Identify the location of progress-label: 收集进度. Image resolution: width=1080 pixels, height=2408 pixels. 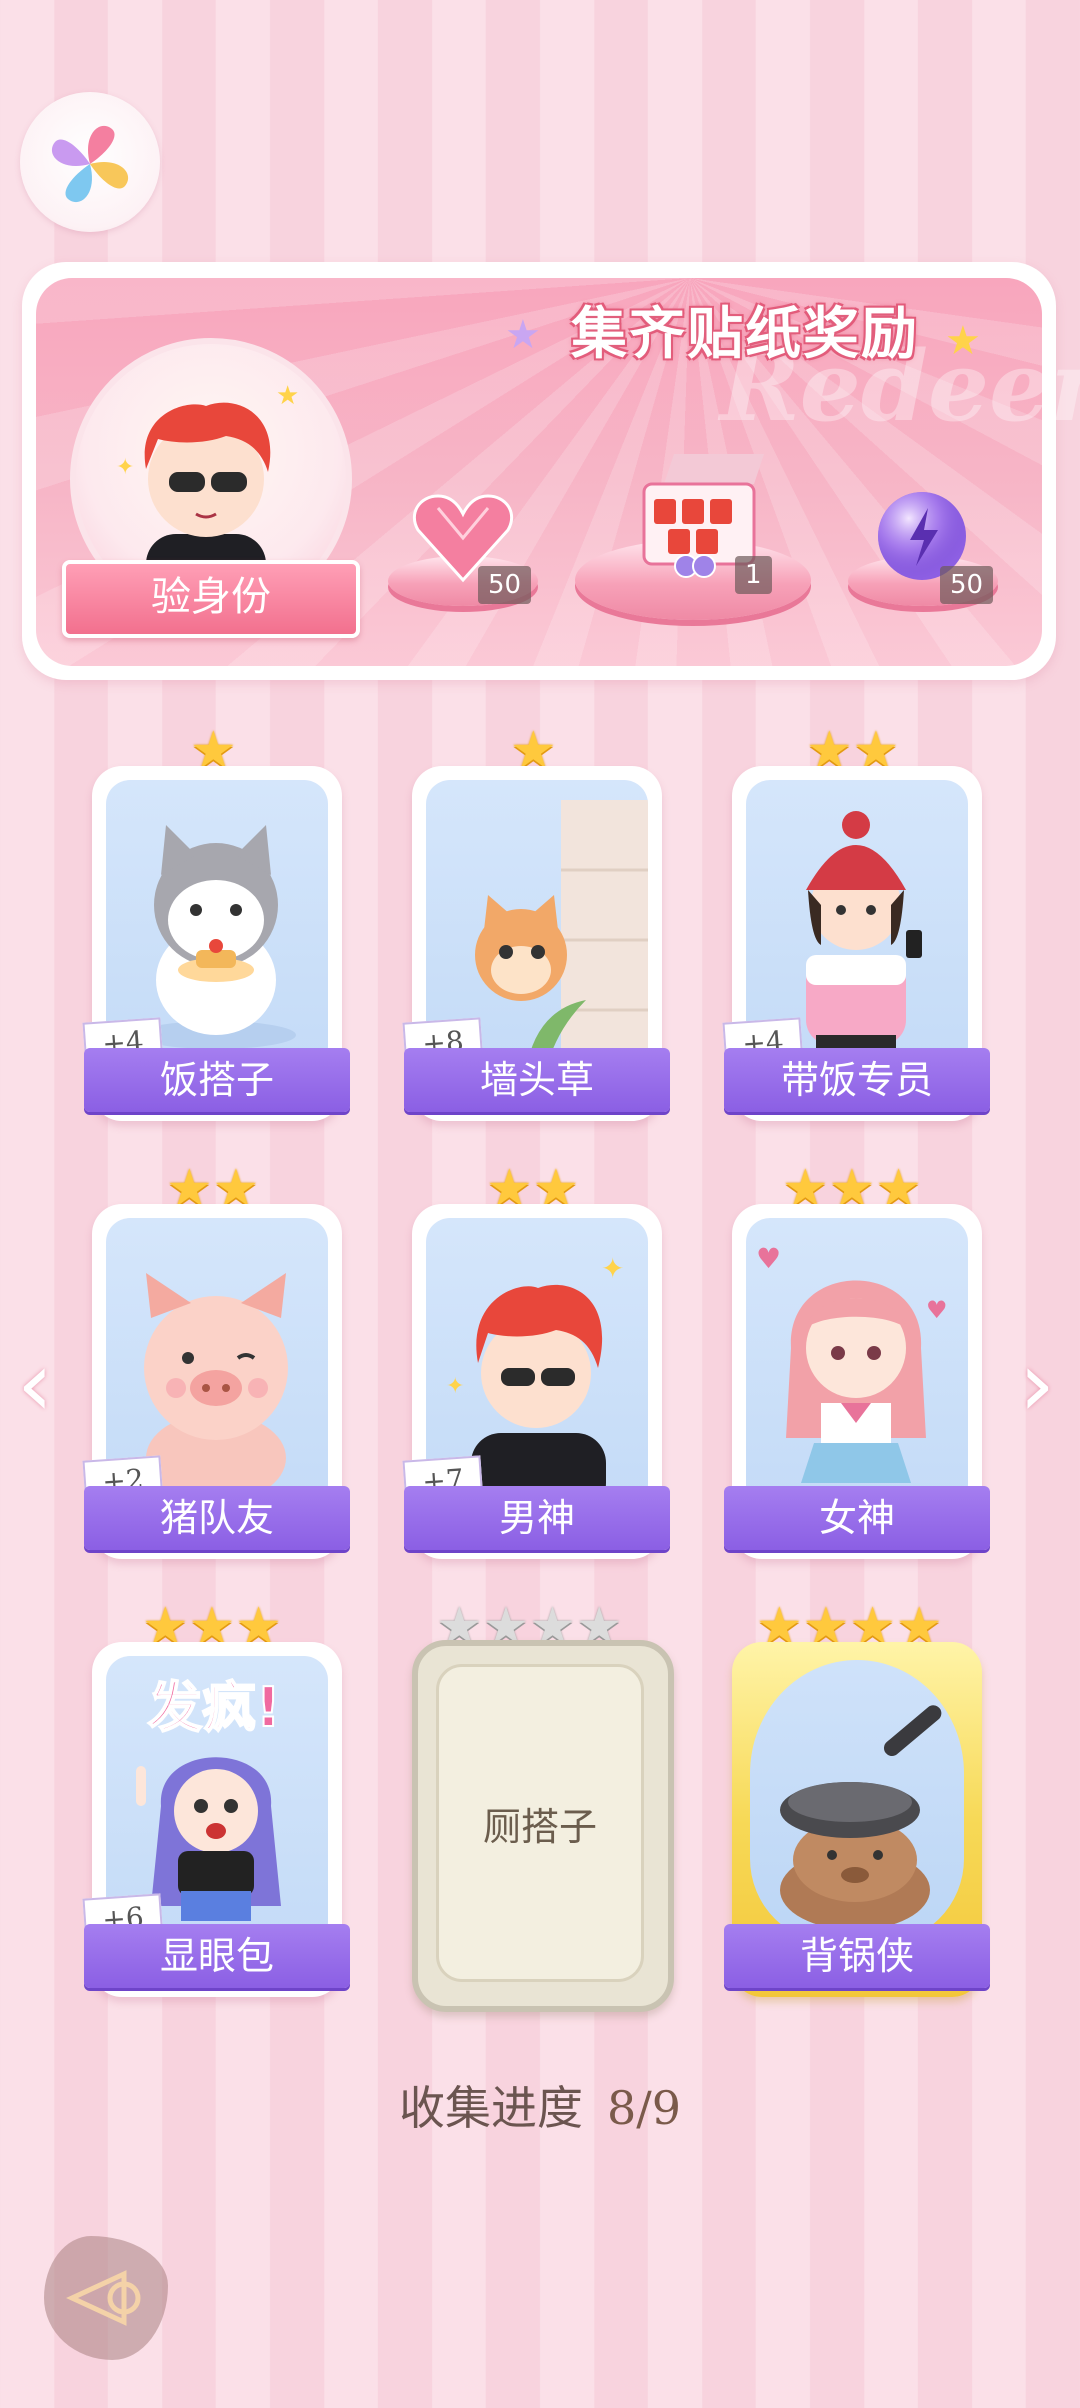
(490, 2108).